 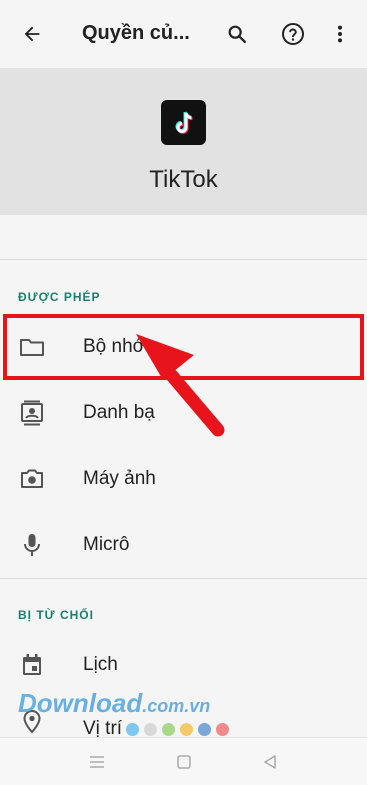 What do you see at coordinates (32, 545) in the screenshot?
I see `microphone-icon` at bounding box center [32, 545].